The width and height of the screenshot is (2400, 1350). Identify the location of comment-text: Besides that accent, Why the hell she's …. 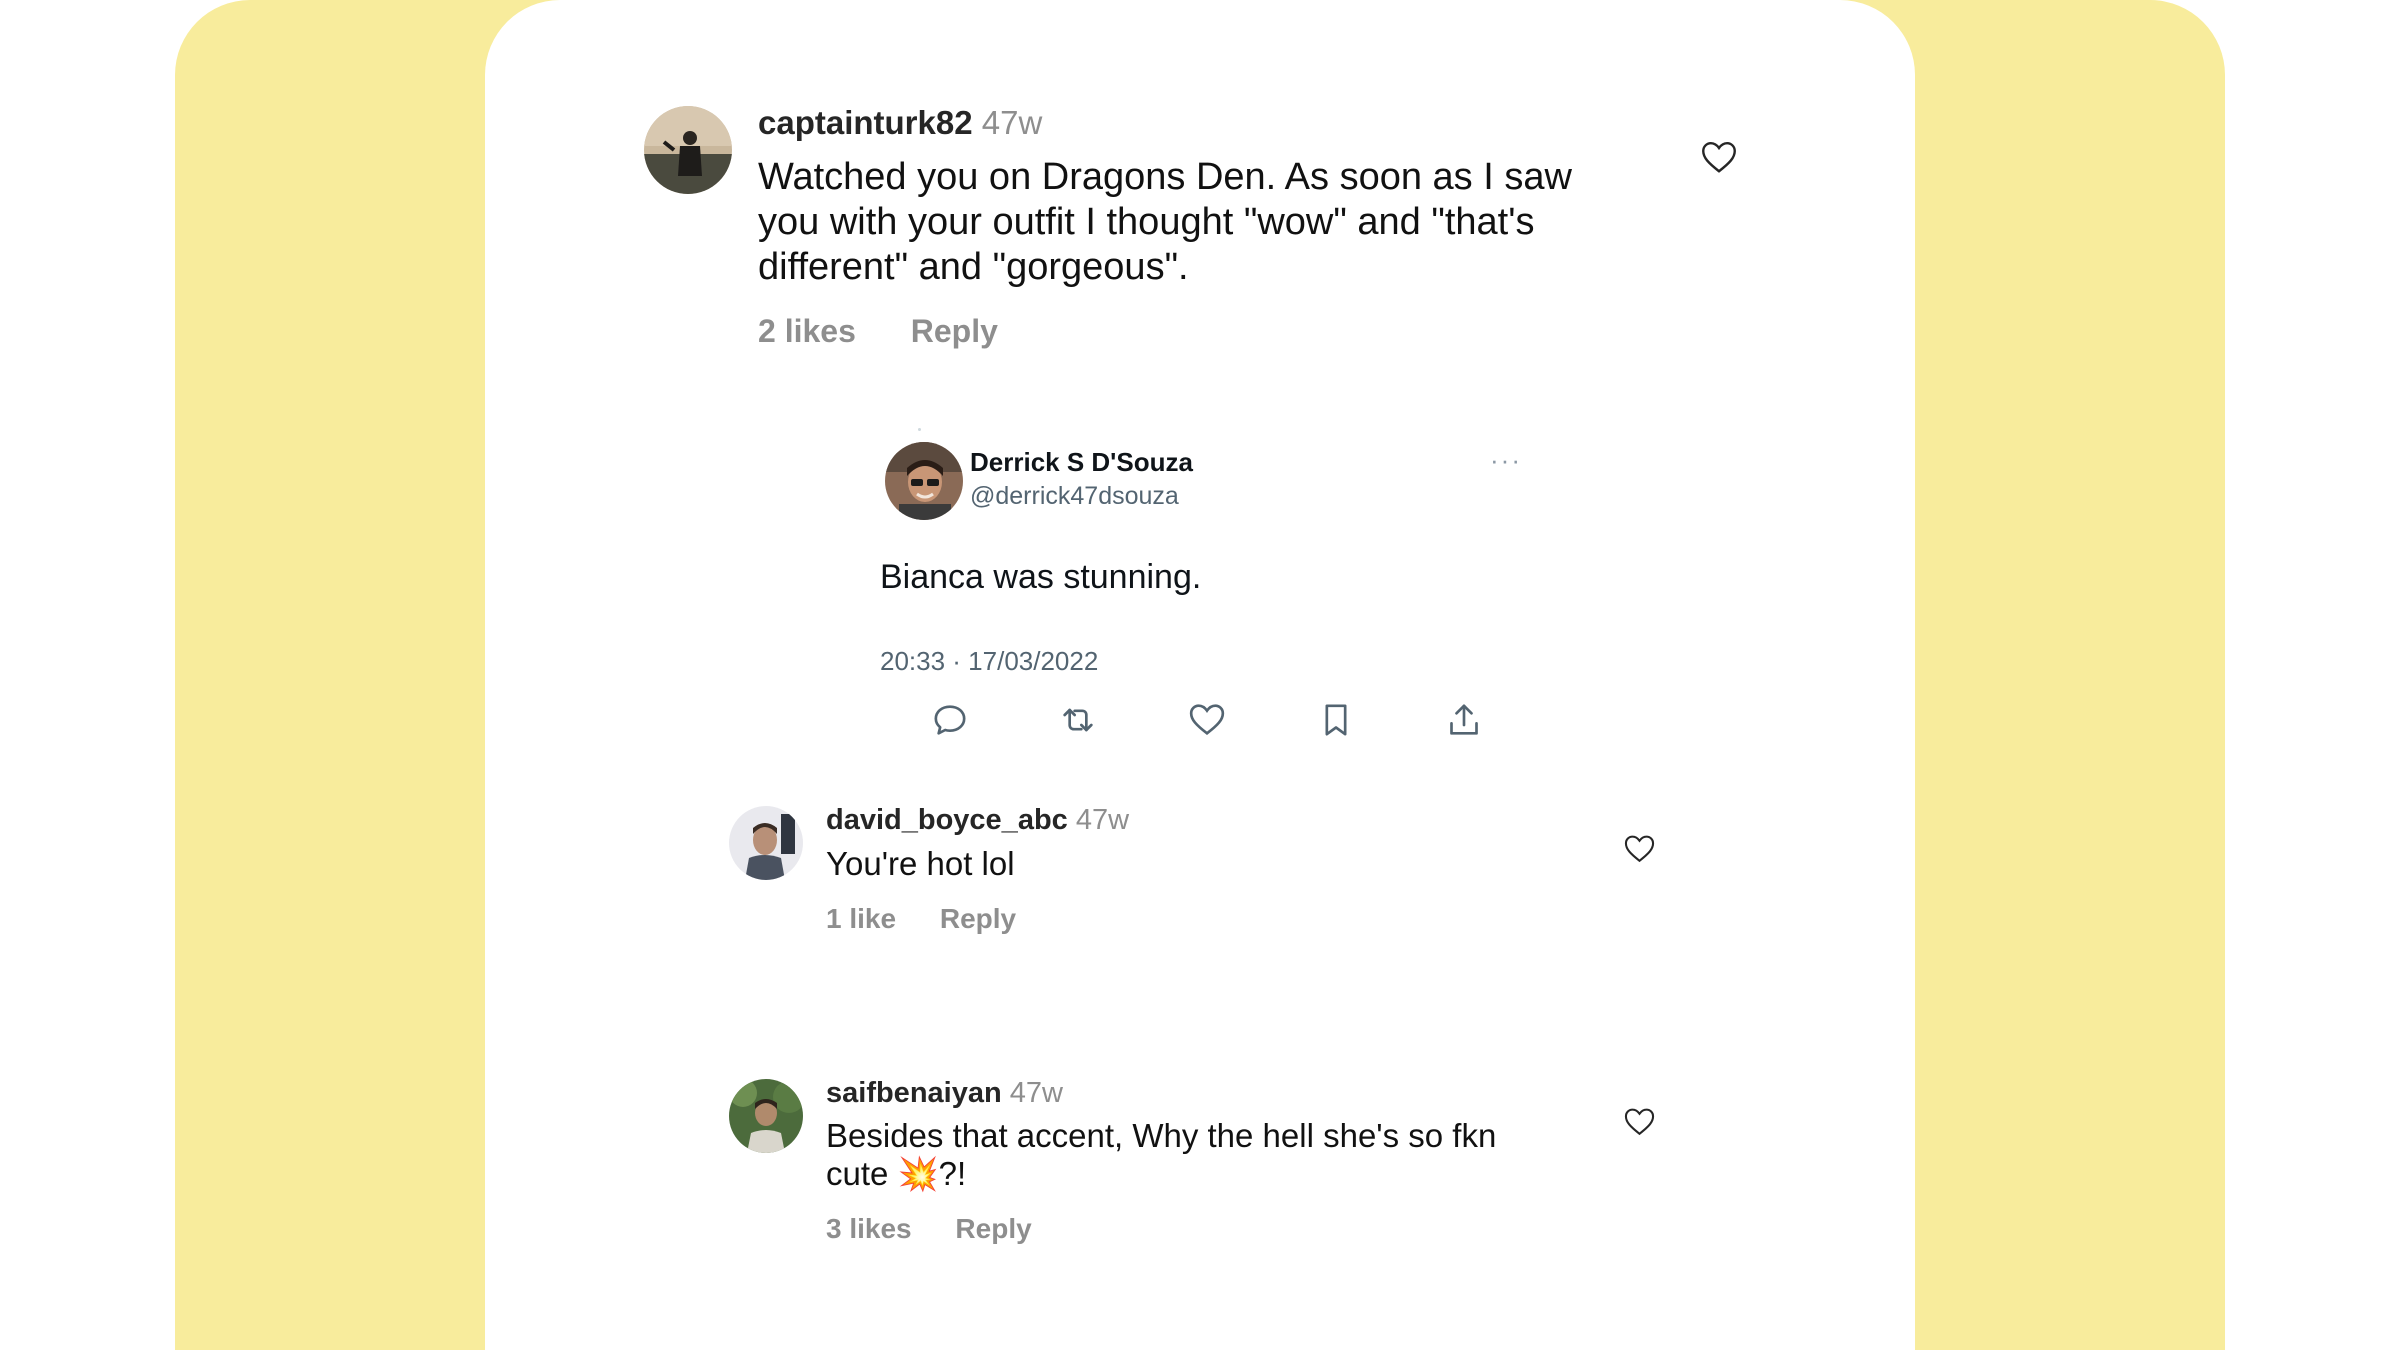
(1161, 1154).